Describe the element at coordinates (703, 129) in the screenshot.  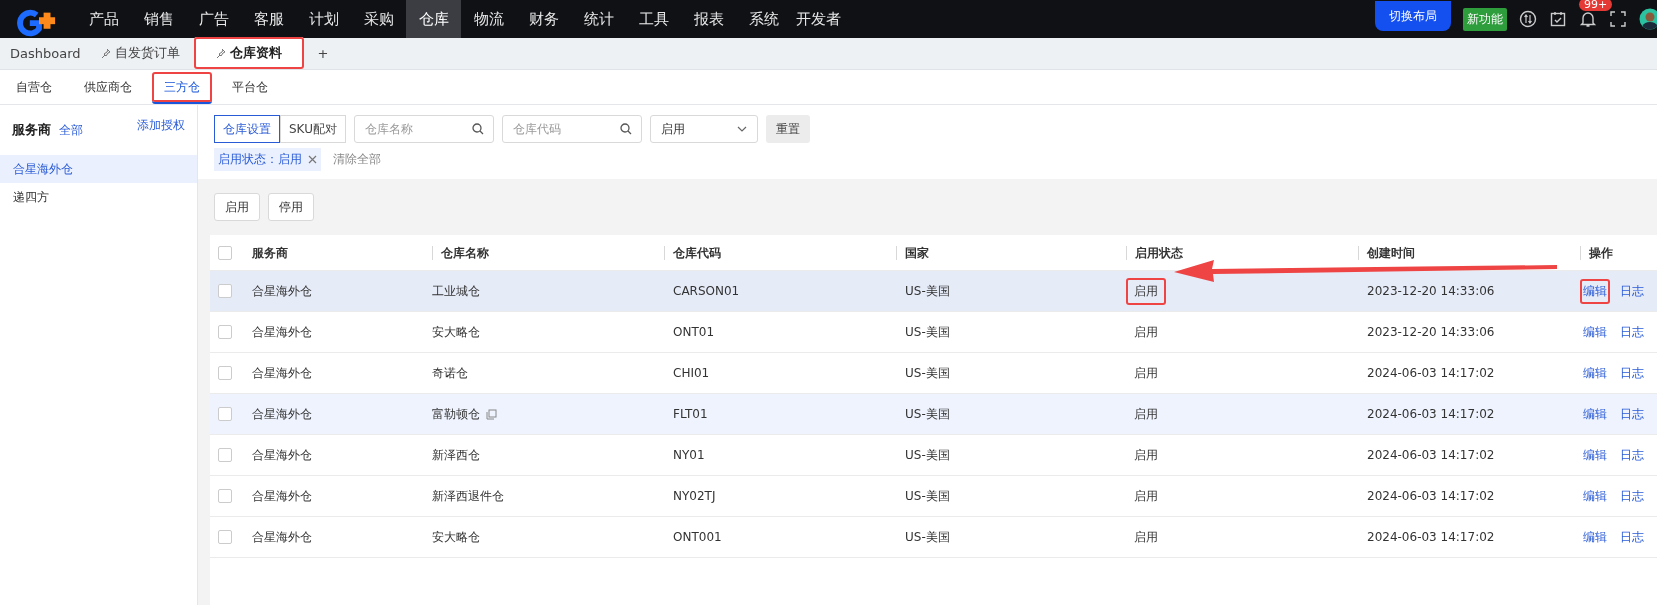
I see `status-select: 启用` at that location.